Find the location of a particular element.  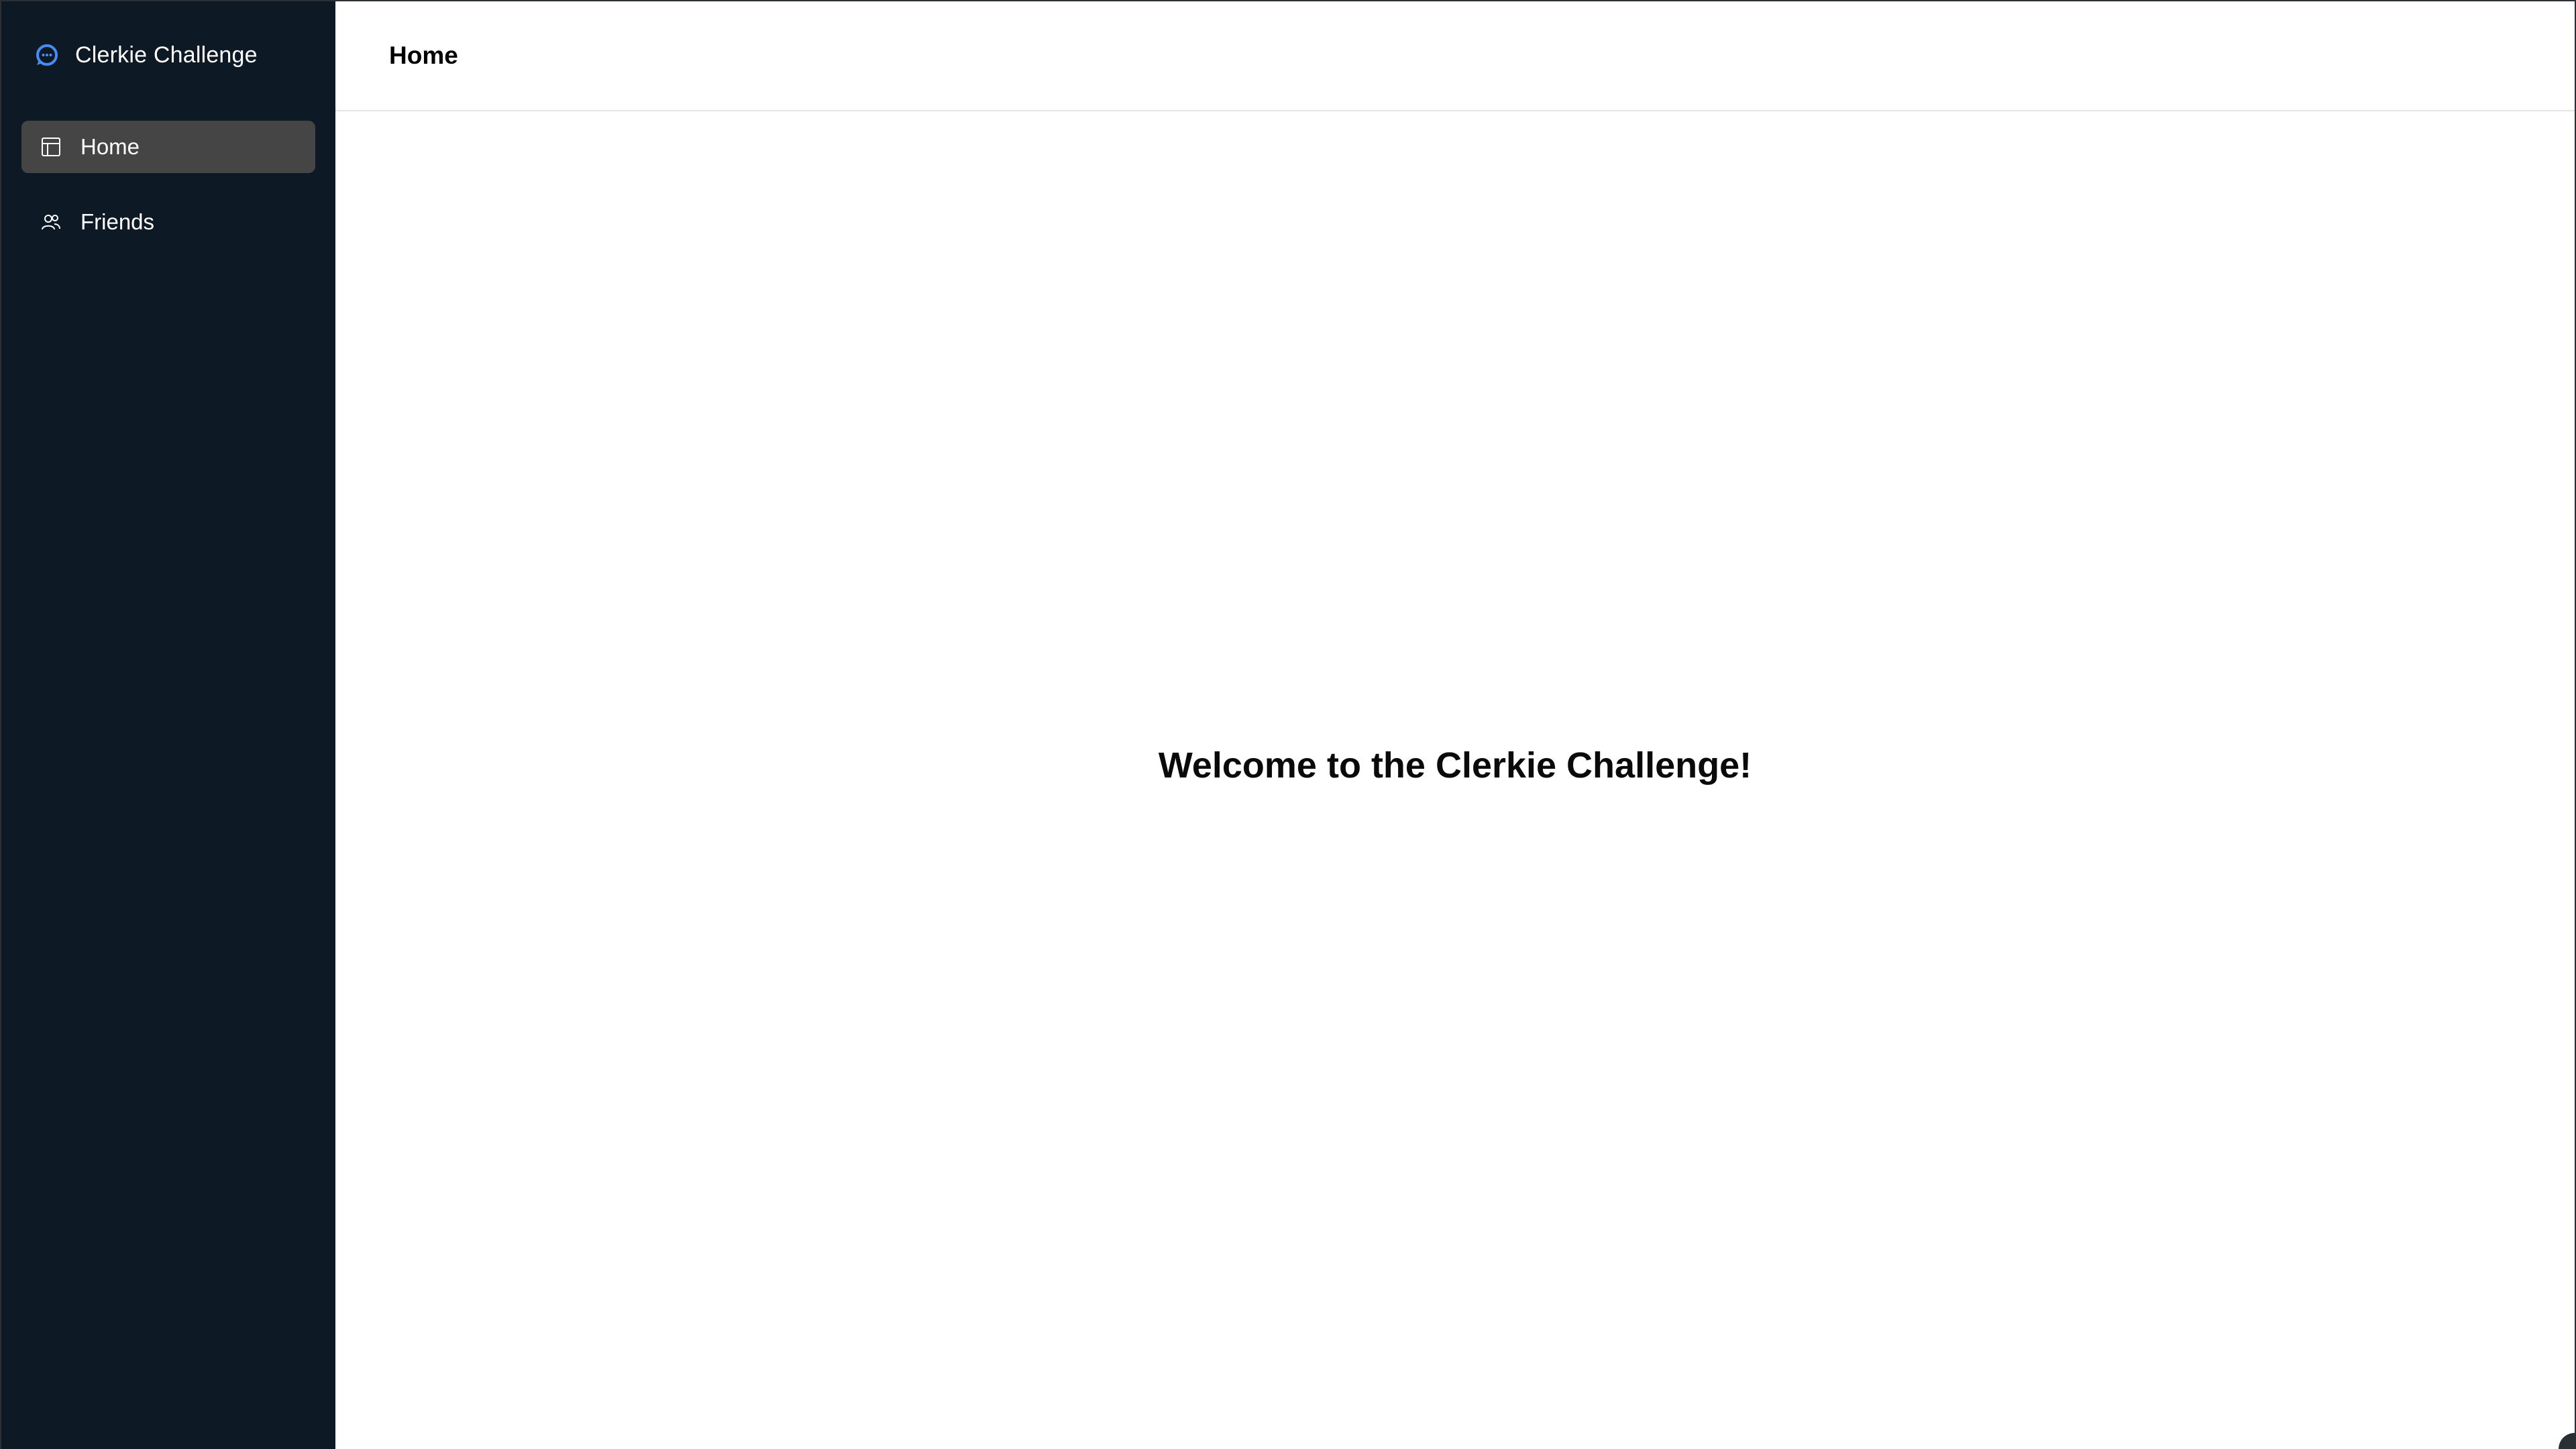

page-title: Home is located at coordinates (423, 55).